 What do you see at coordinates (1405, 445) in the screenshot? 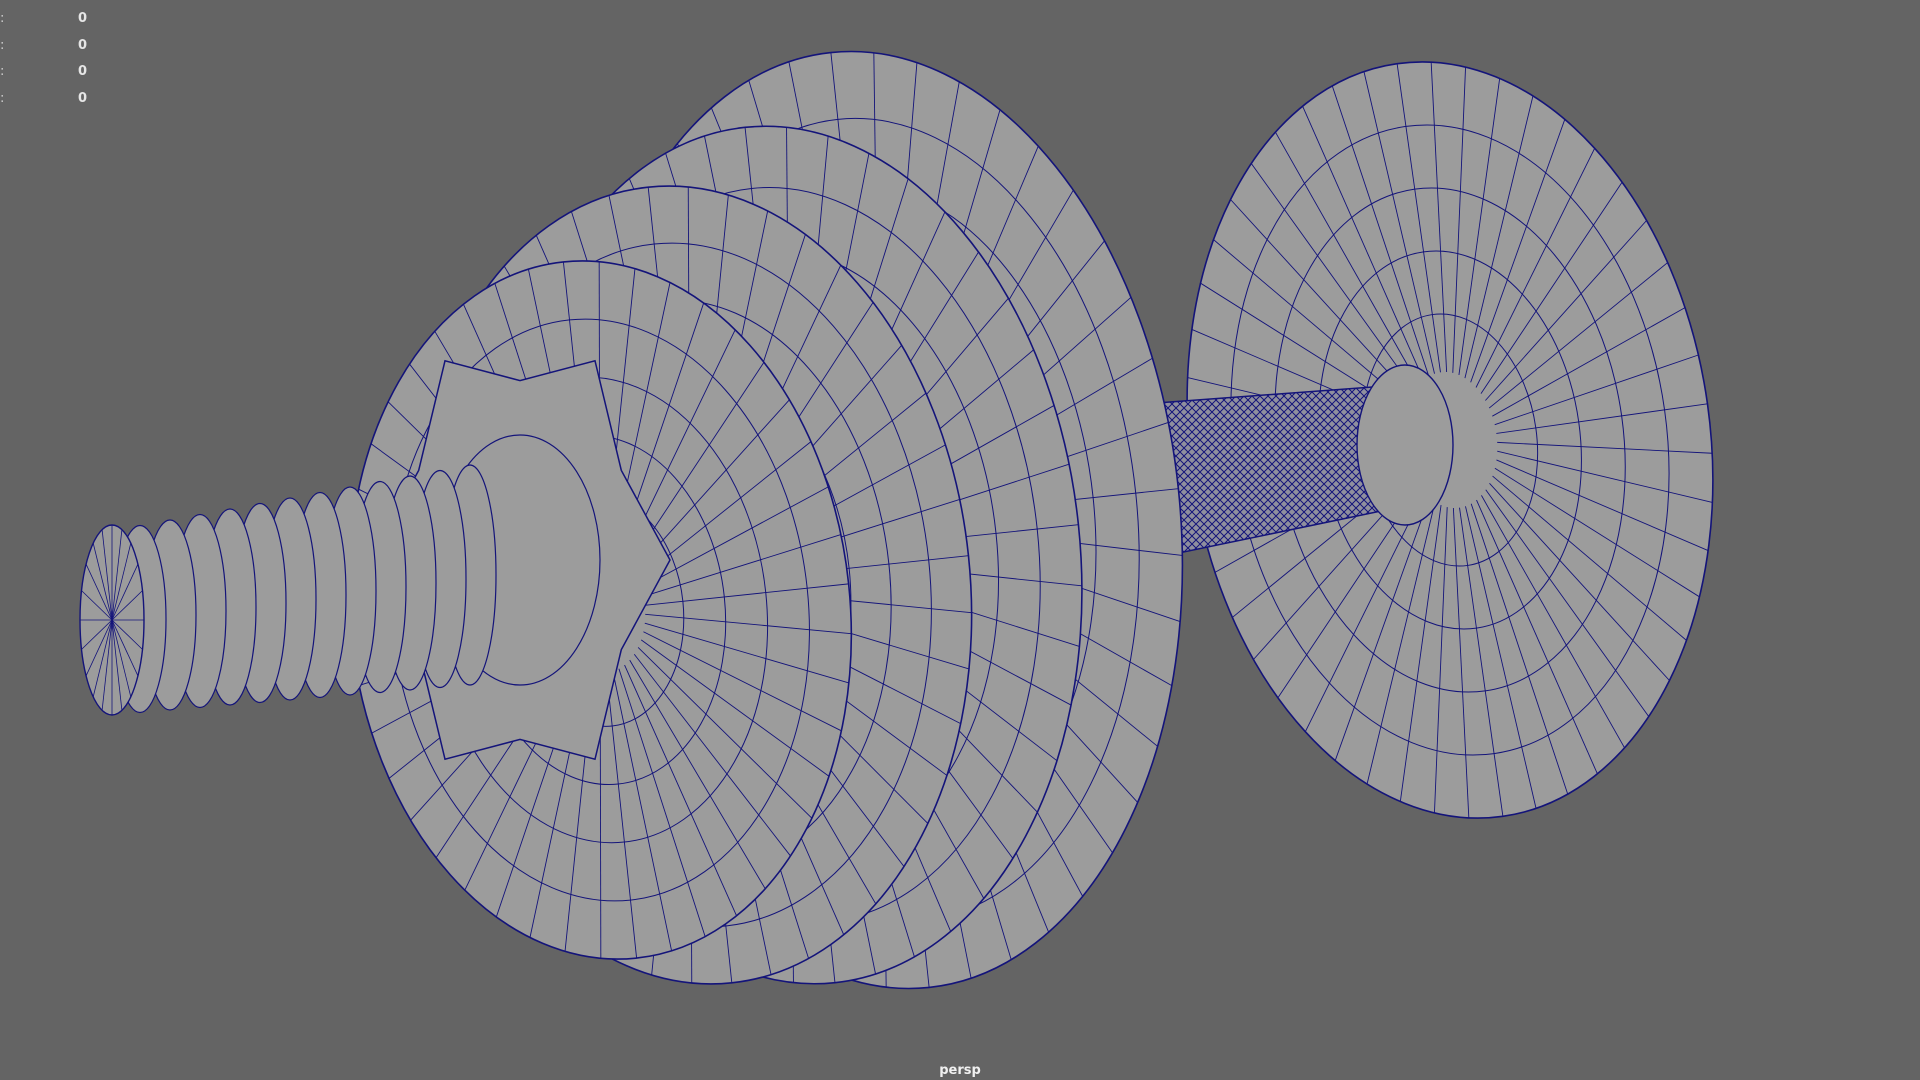
I see `handle-collar` at bounding box center [1405, 445].